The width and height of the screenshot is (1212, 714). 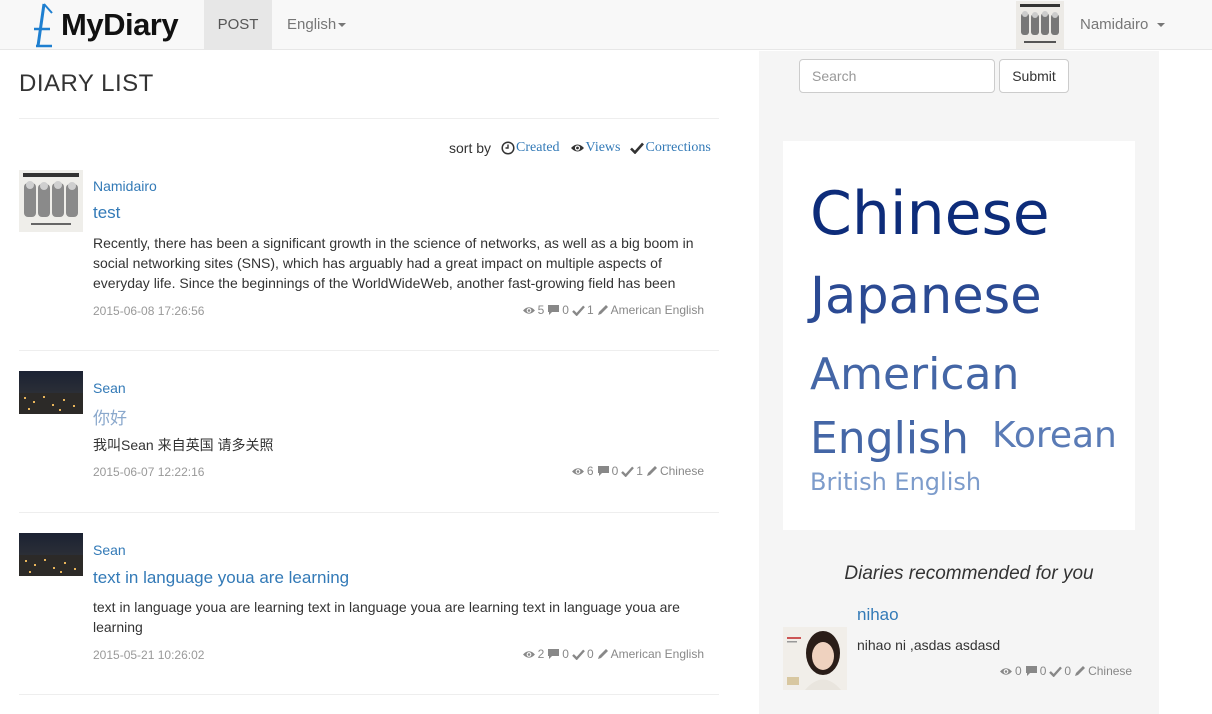 I want to click on navbar: MyDiary POST English Namidairo, so click(x=606, y=25).